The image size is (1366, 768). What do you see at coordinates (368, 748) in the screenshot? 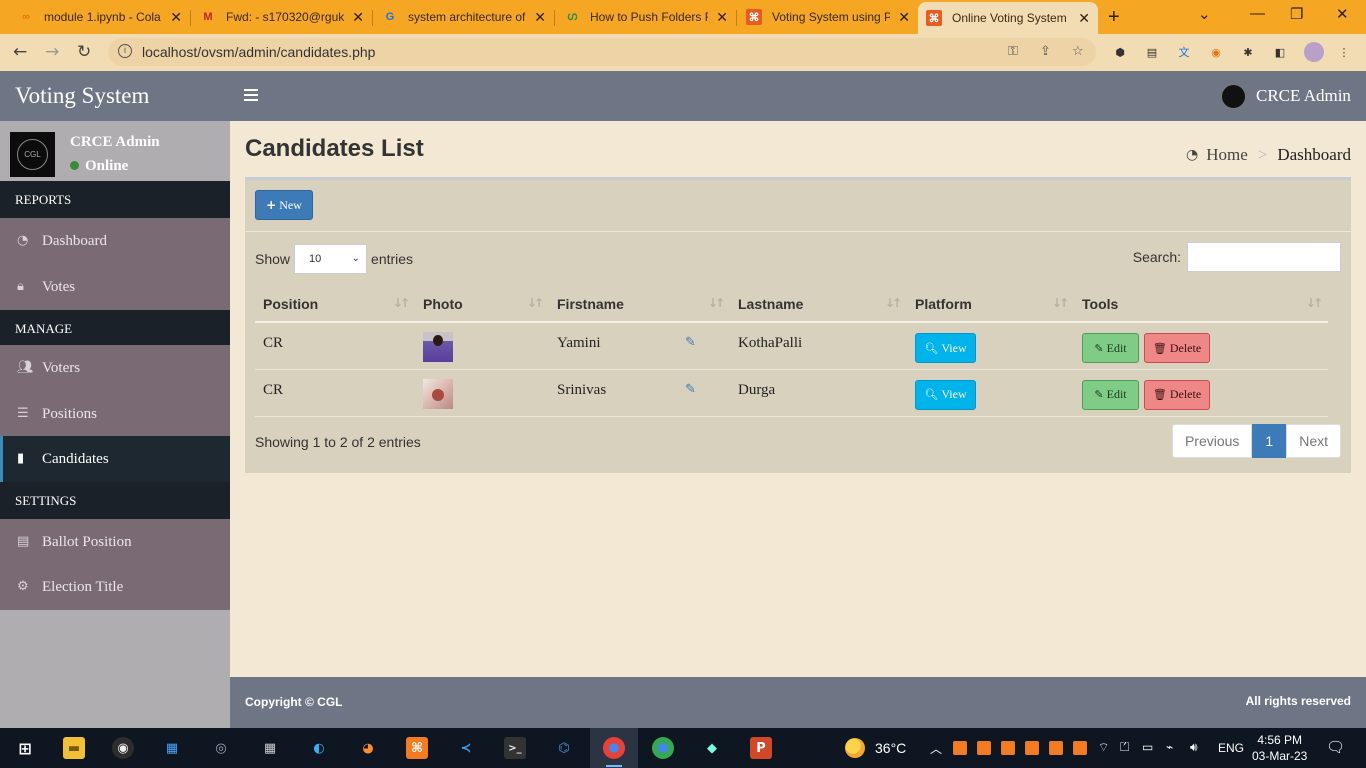
I see `firefox-icon: ◕` at bounding box center [368, 748].